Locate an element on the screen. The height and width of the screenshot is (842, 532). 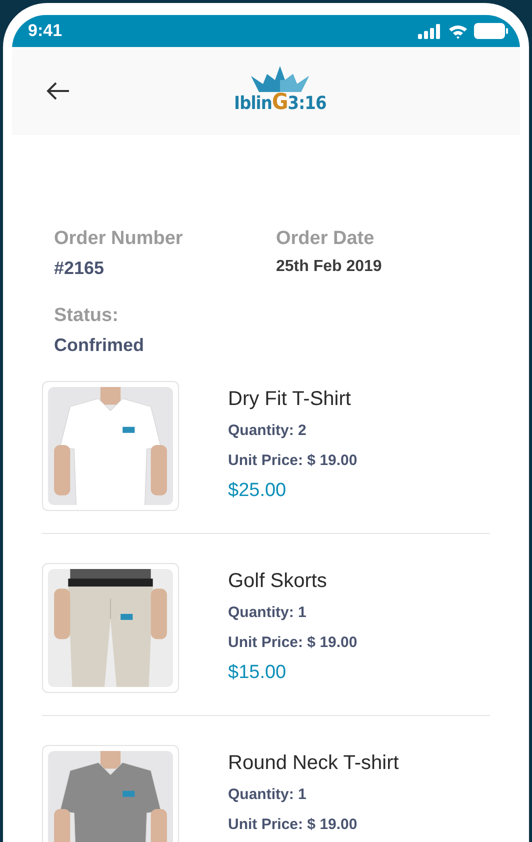
field-value: #2165 is located at coordinates (80, 268).